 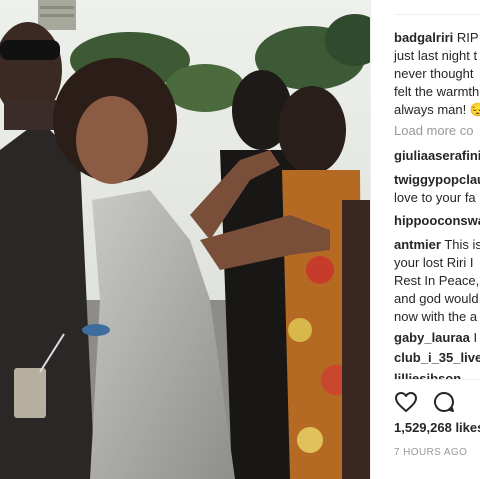 What do you see at coordinates (434, 130) in the screenshot?
I see `load-more-comments-link: Load more co` at bounding box center [434, 130].